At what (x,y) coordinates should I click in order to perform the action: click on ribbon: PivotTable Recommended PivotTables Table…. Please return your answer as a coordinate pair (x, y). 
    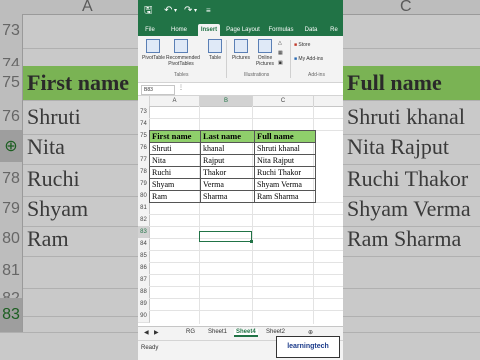
    Looking at the image, I should click on (240, 59).